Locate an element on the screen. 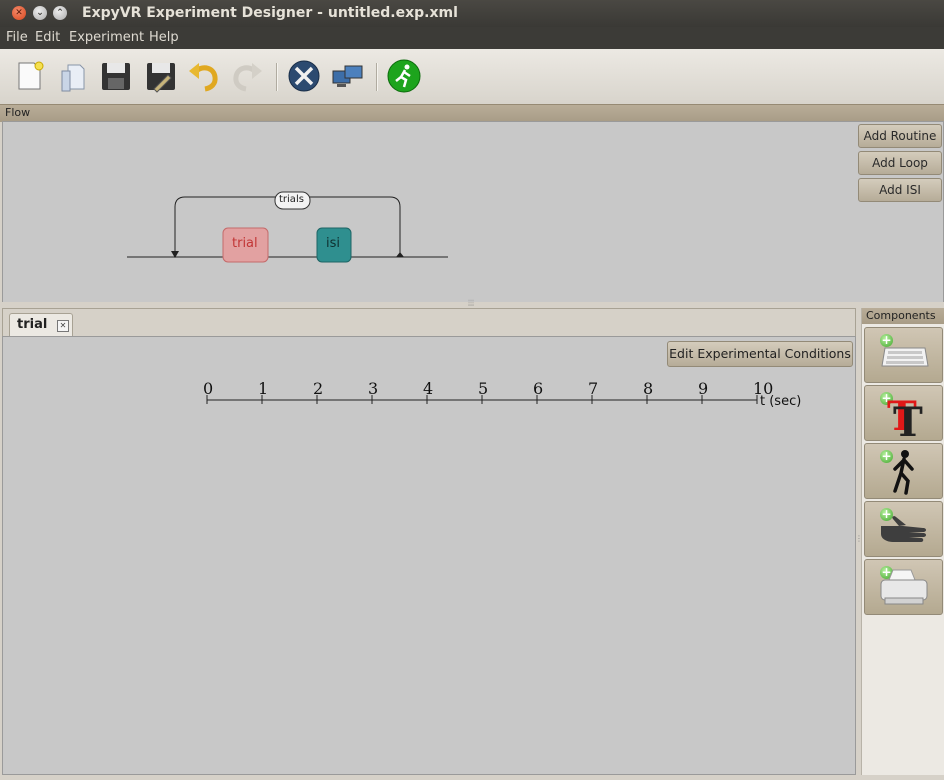  walking-person-component-button: + is located at coordinates (903, 471).